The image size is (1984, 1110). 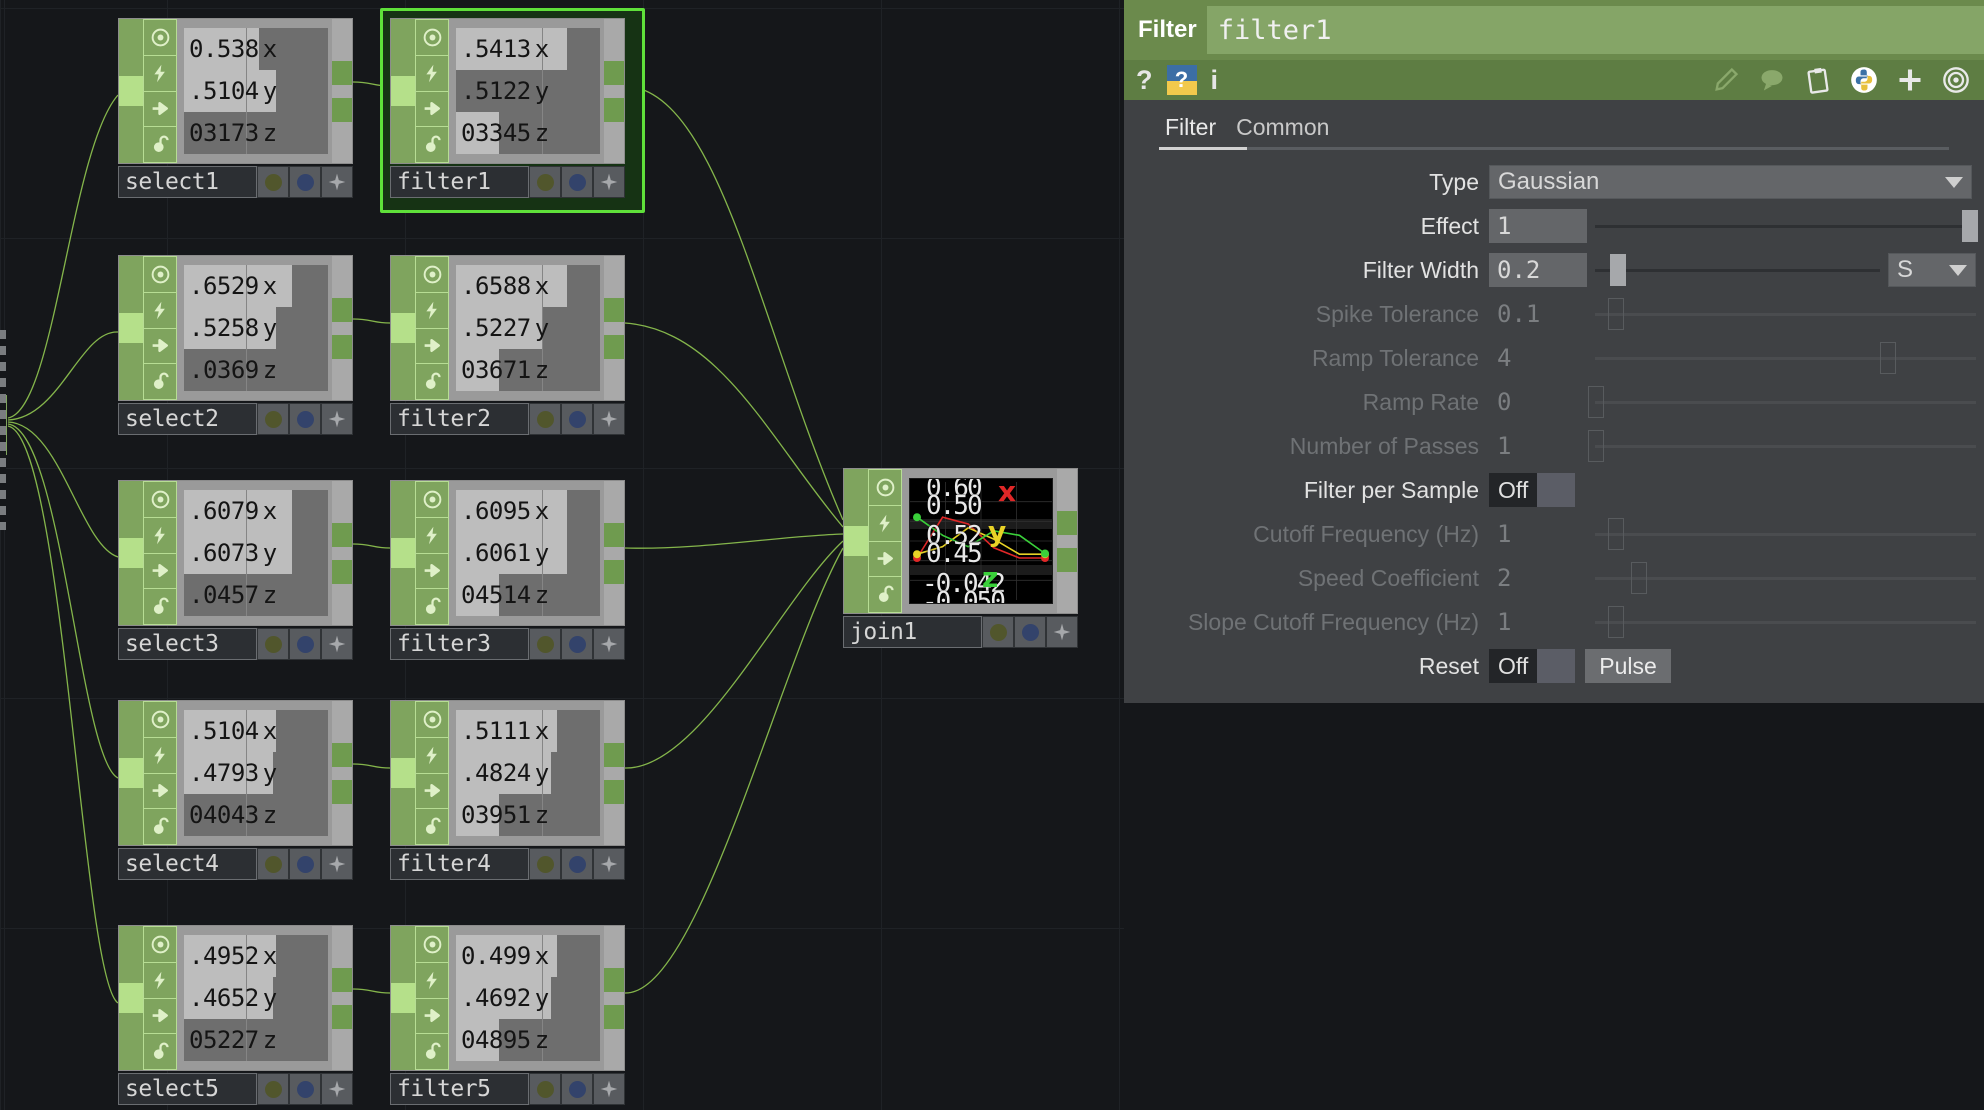 What do you see at coordinates (528, 998) in the screenshot?
I see `node-value-row: .4692 y` at bounding box center [528, 998].